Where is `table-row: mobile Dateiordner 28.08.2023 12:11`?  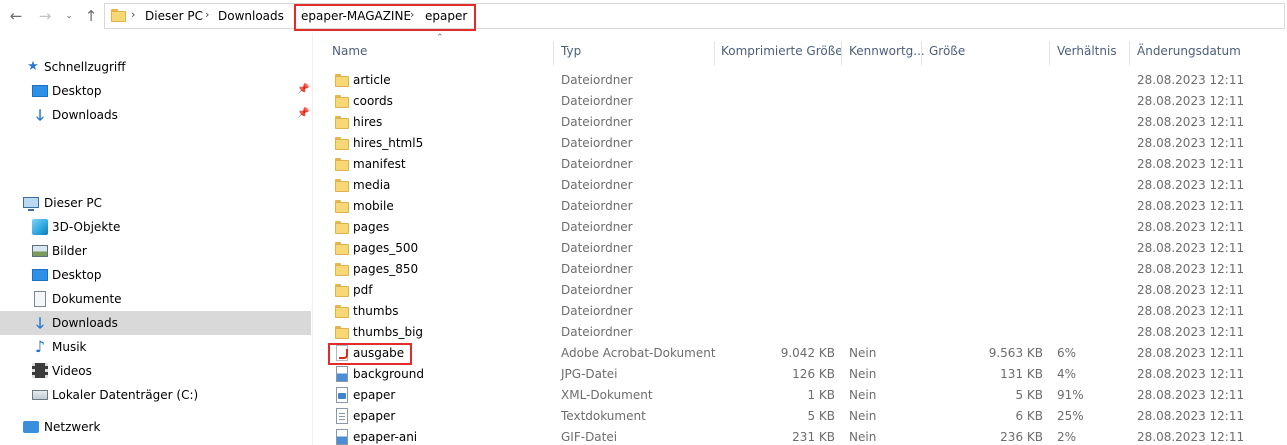
table-row: mobile Dateiordner 28.08.2023 12:11 is located at coordinates (800, 206).